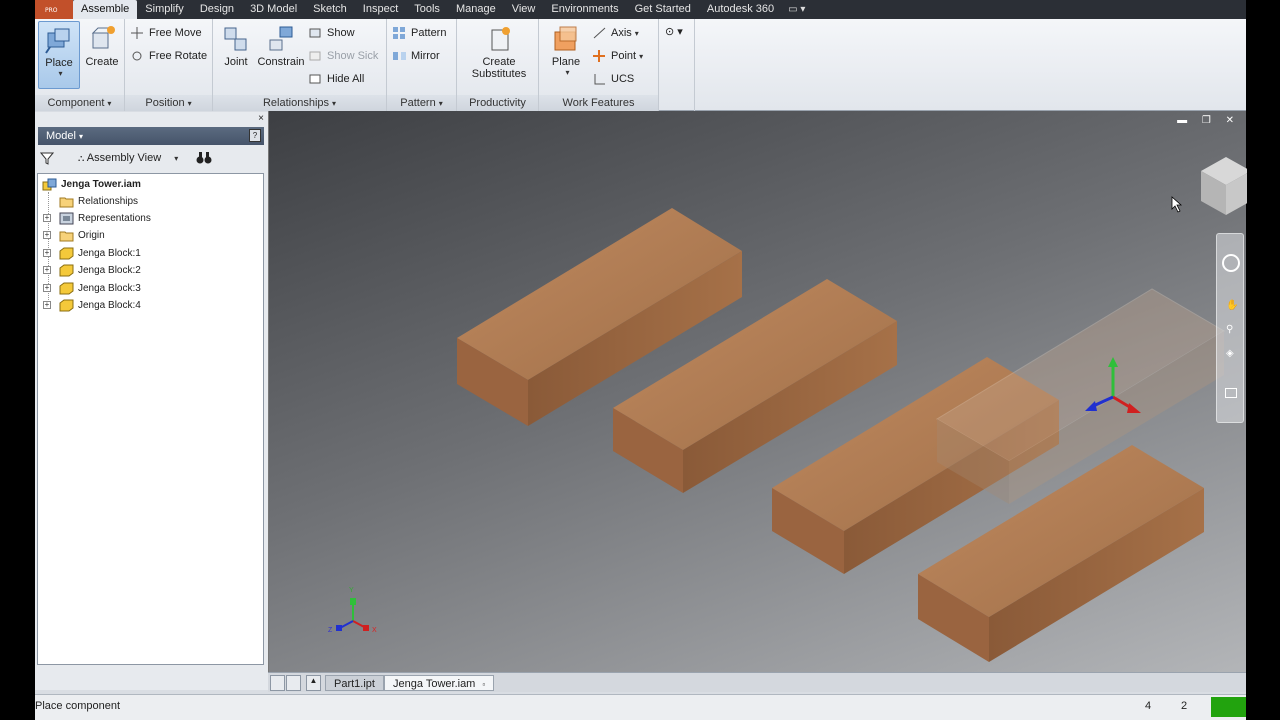 This screenshot has width=1280, height=720. Describe the element at coordinates (59, 55) in the screenshot. I see `place-button: Place ▾` at that location.